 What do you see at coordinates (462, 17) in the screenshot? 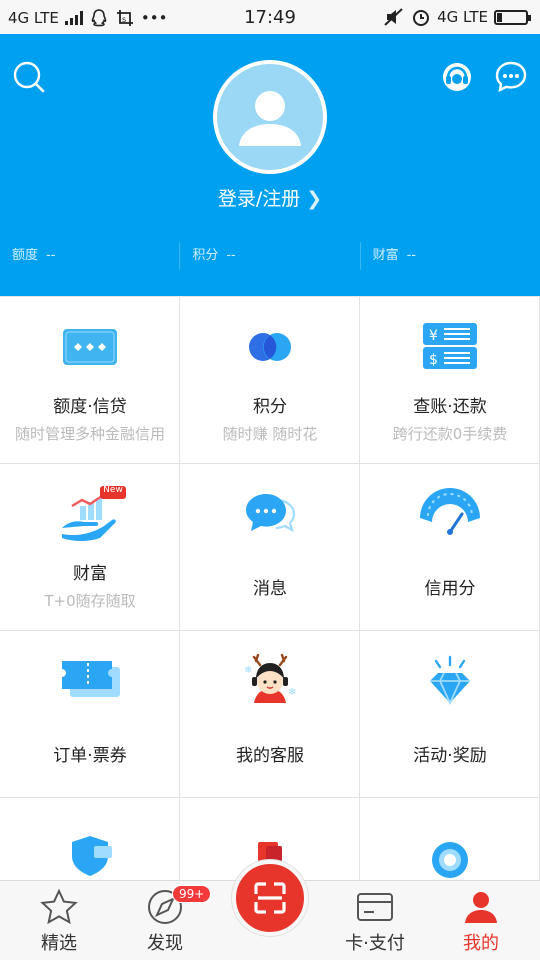
I see `network-label-right: 4G LTE` at bounding box center [462, 17].